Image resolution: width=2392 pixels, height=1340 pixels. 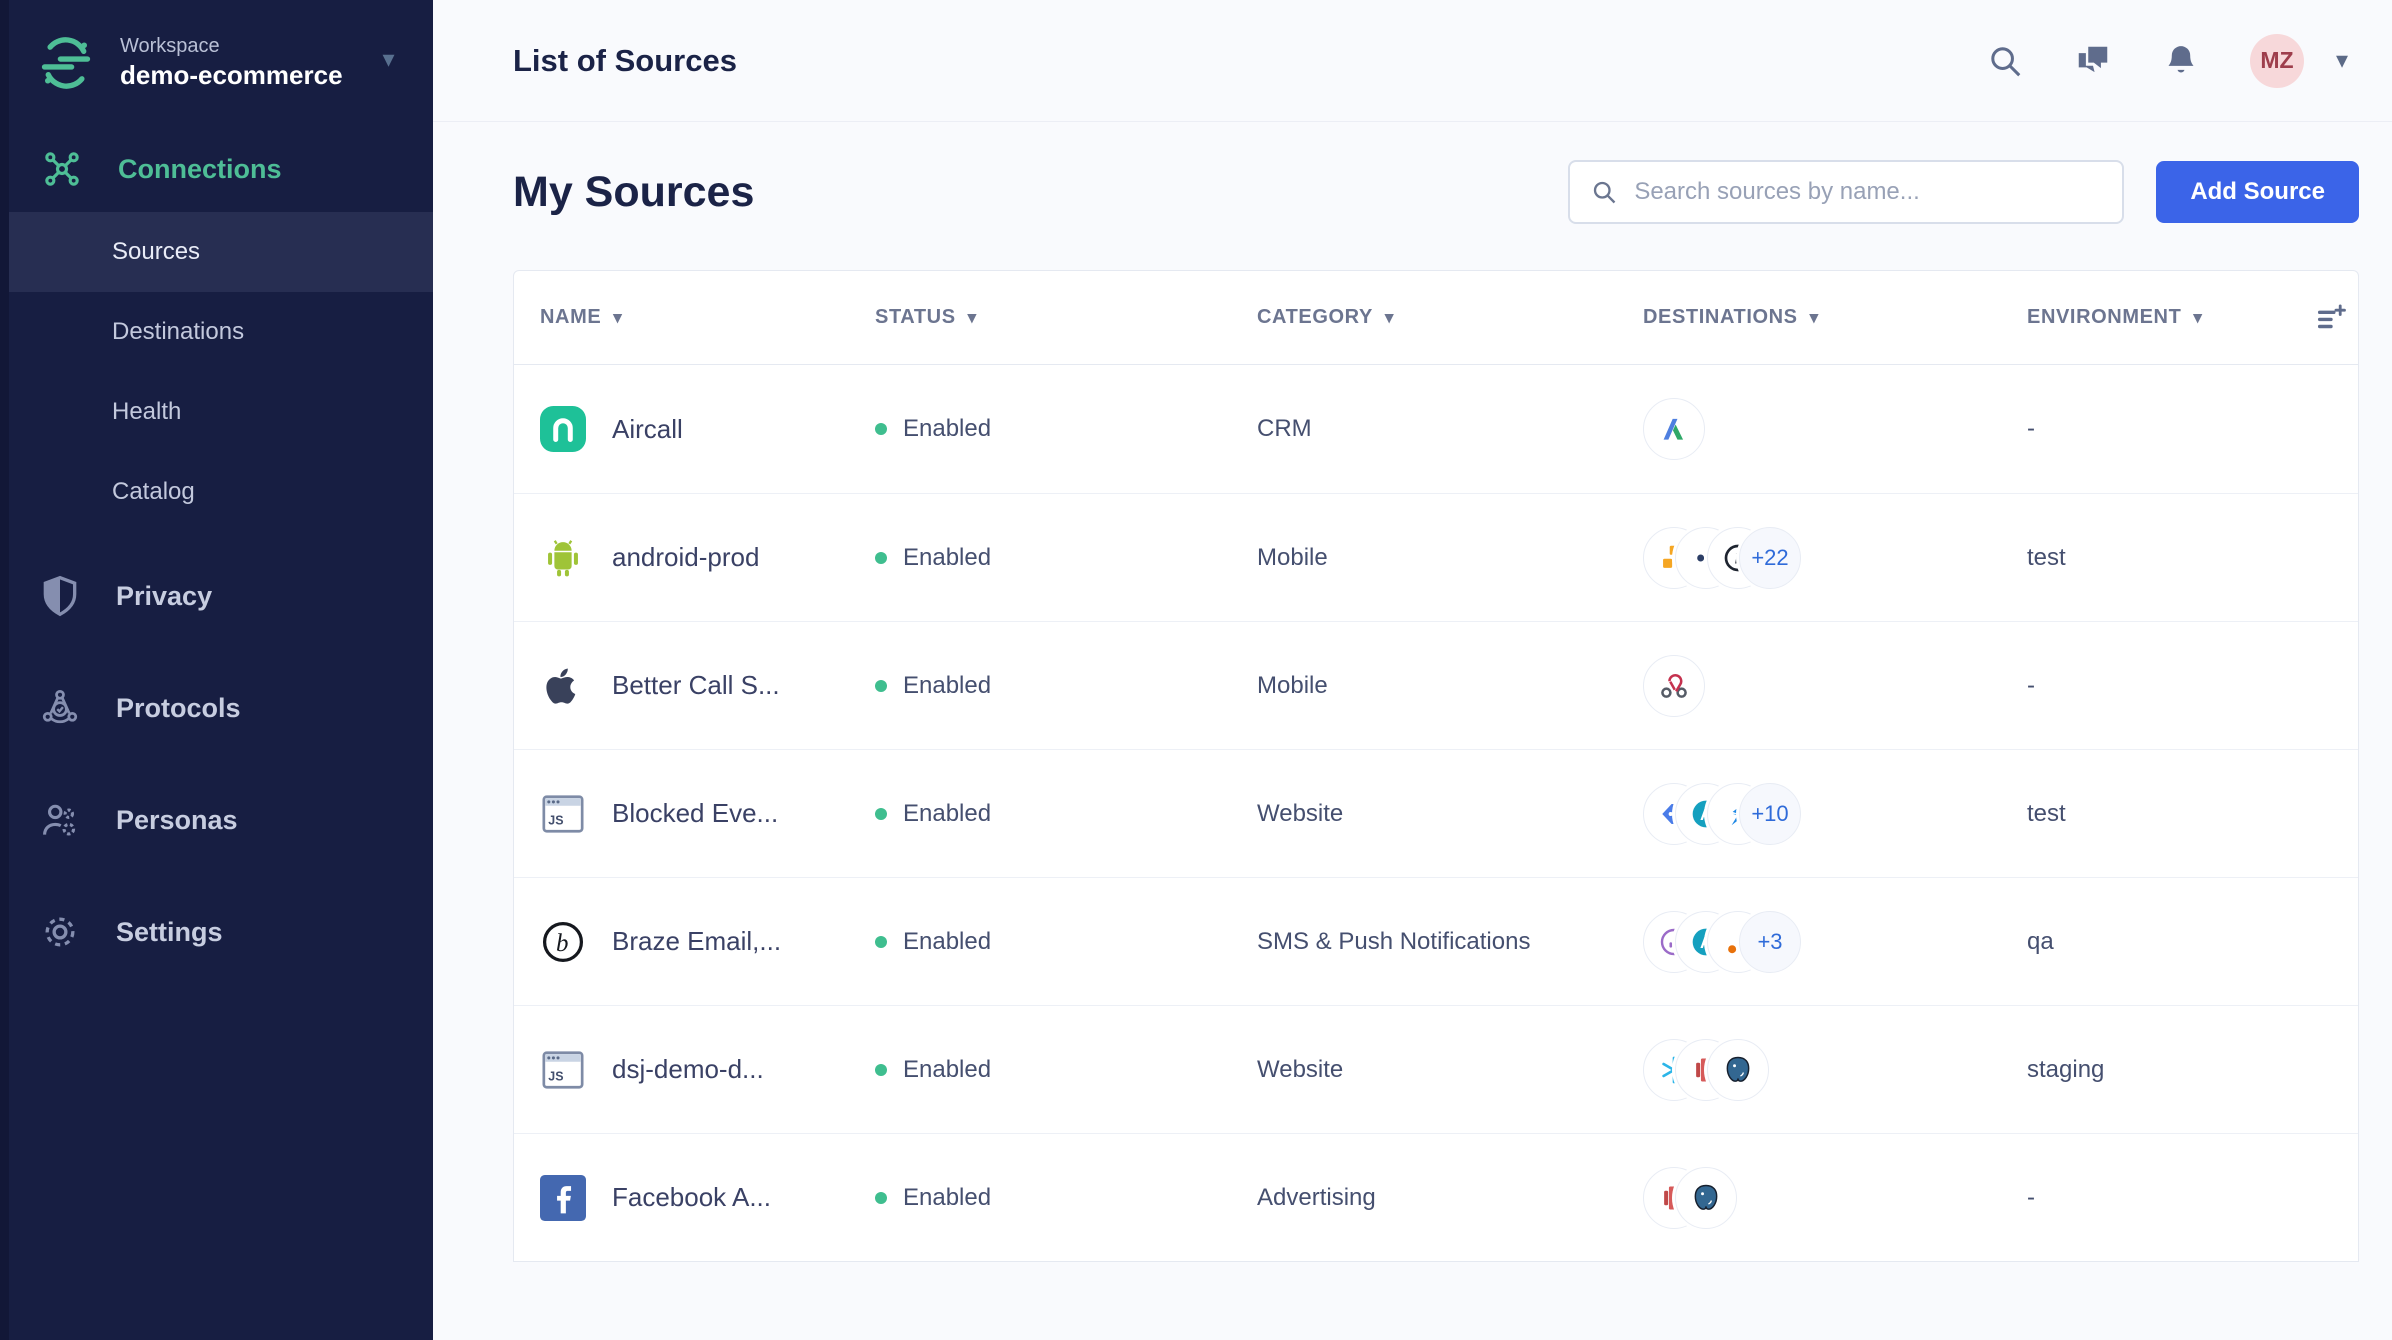 What do you see at coordinates (231, 75) in the screenshot?
I see `workspace-name: demo-ecommerce` at bounding box center [231, 75].